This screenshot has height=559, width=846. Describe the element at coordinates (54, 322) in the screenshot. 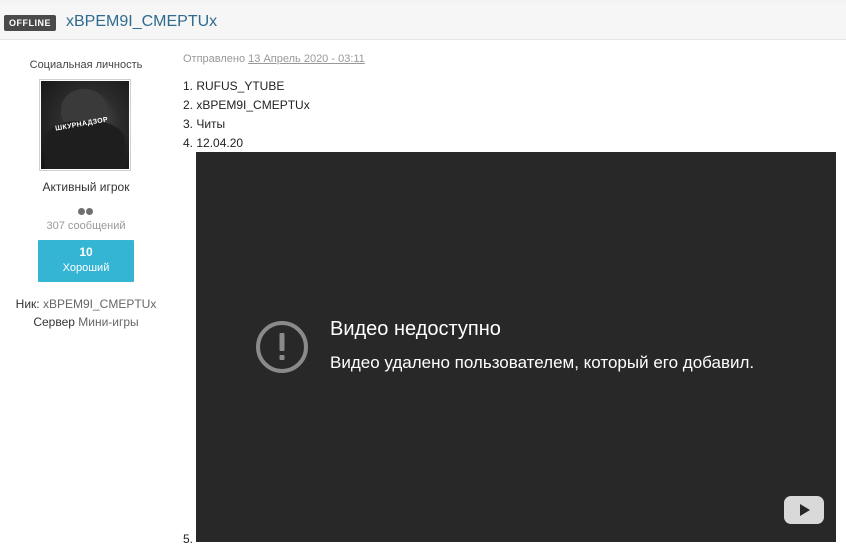

I see `server-label: Сервер` at that location.